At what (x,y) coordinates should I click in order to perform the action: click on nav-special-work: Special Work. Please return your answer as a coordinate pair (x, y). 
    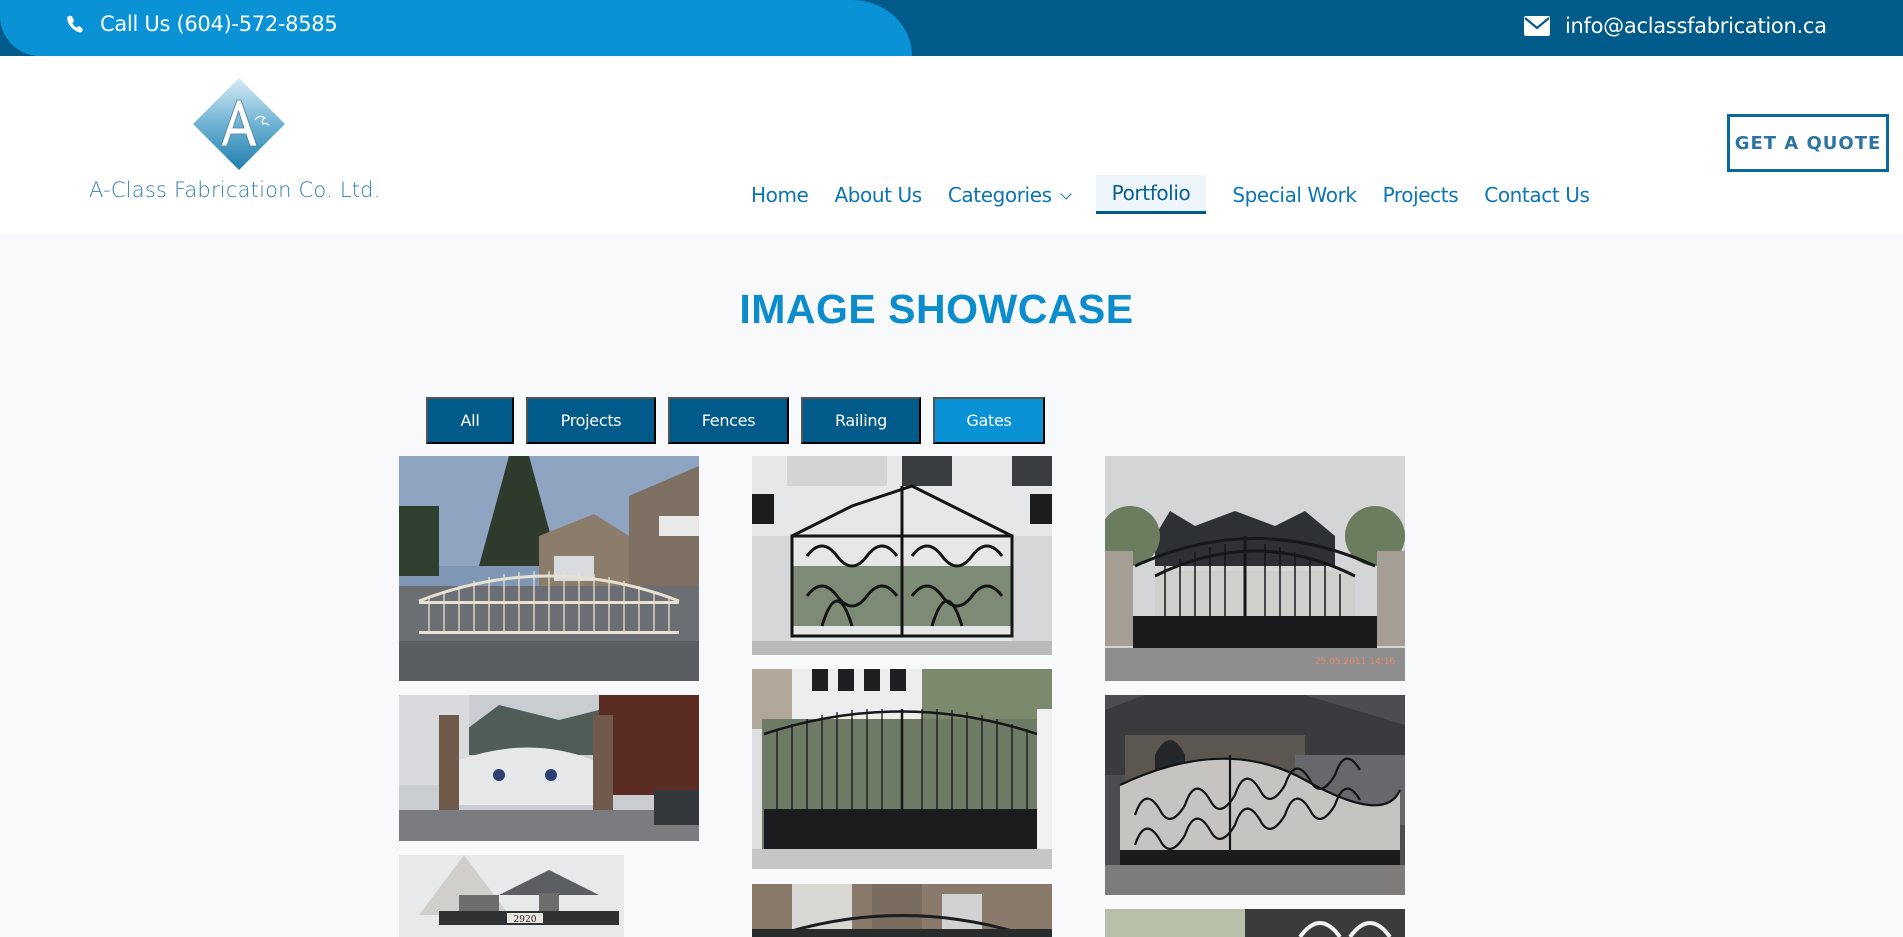
    Looking at the image, I should click on (1294, 195).